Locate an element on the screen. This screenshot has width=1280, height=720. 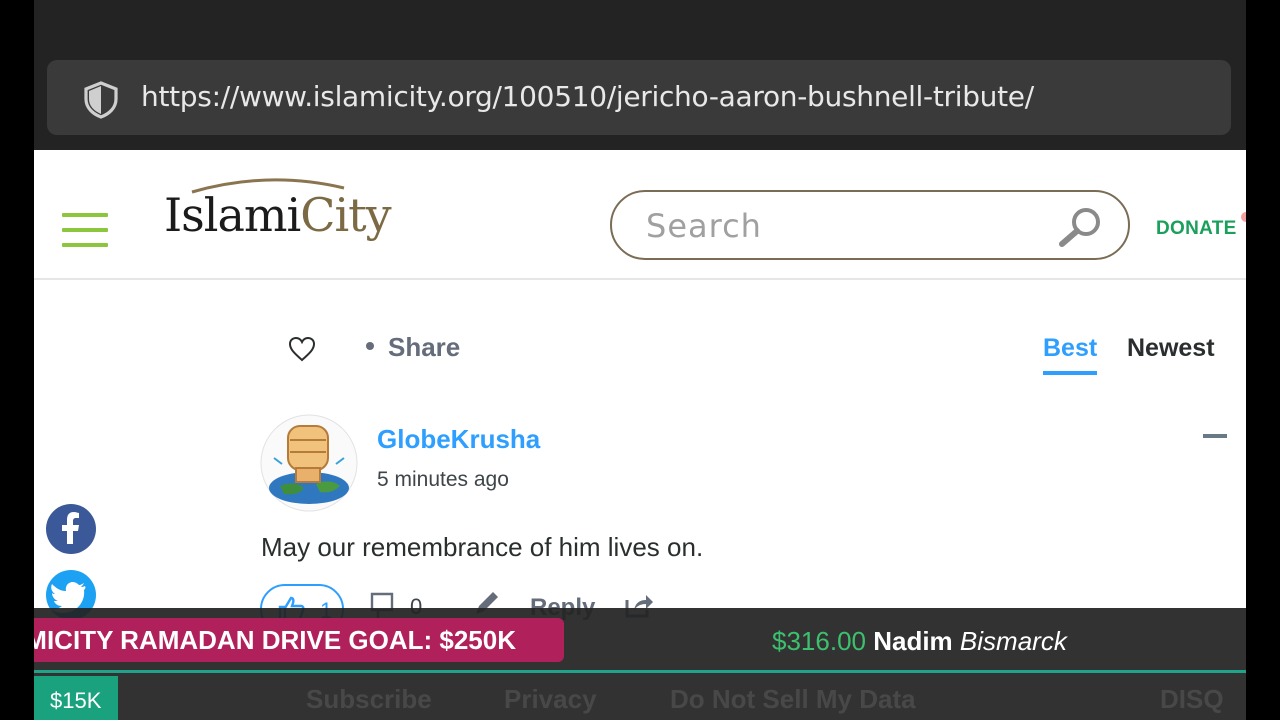
menu-icon is located at coordinates (85, 230).